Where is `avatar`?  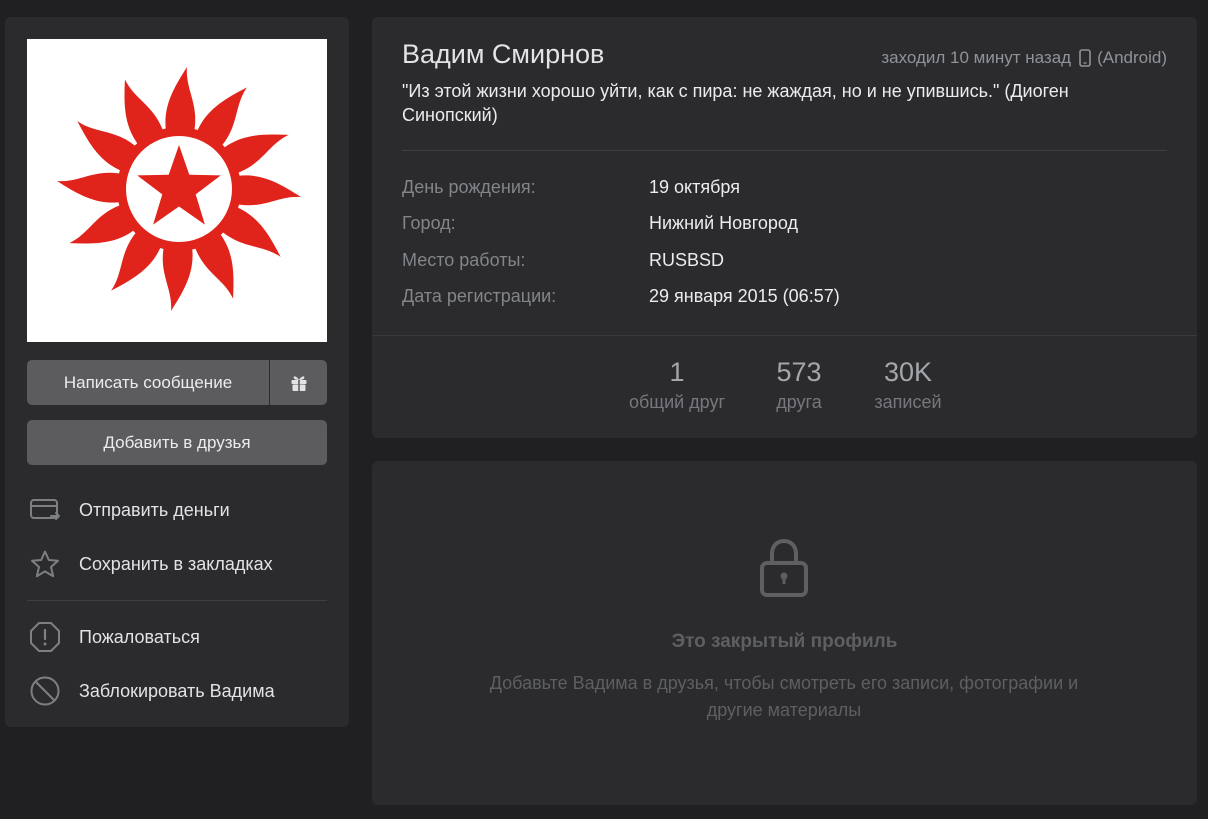
avatar is located at coordinates (177, 190).